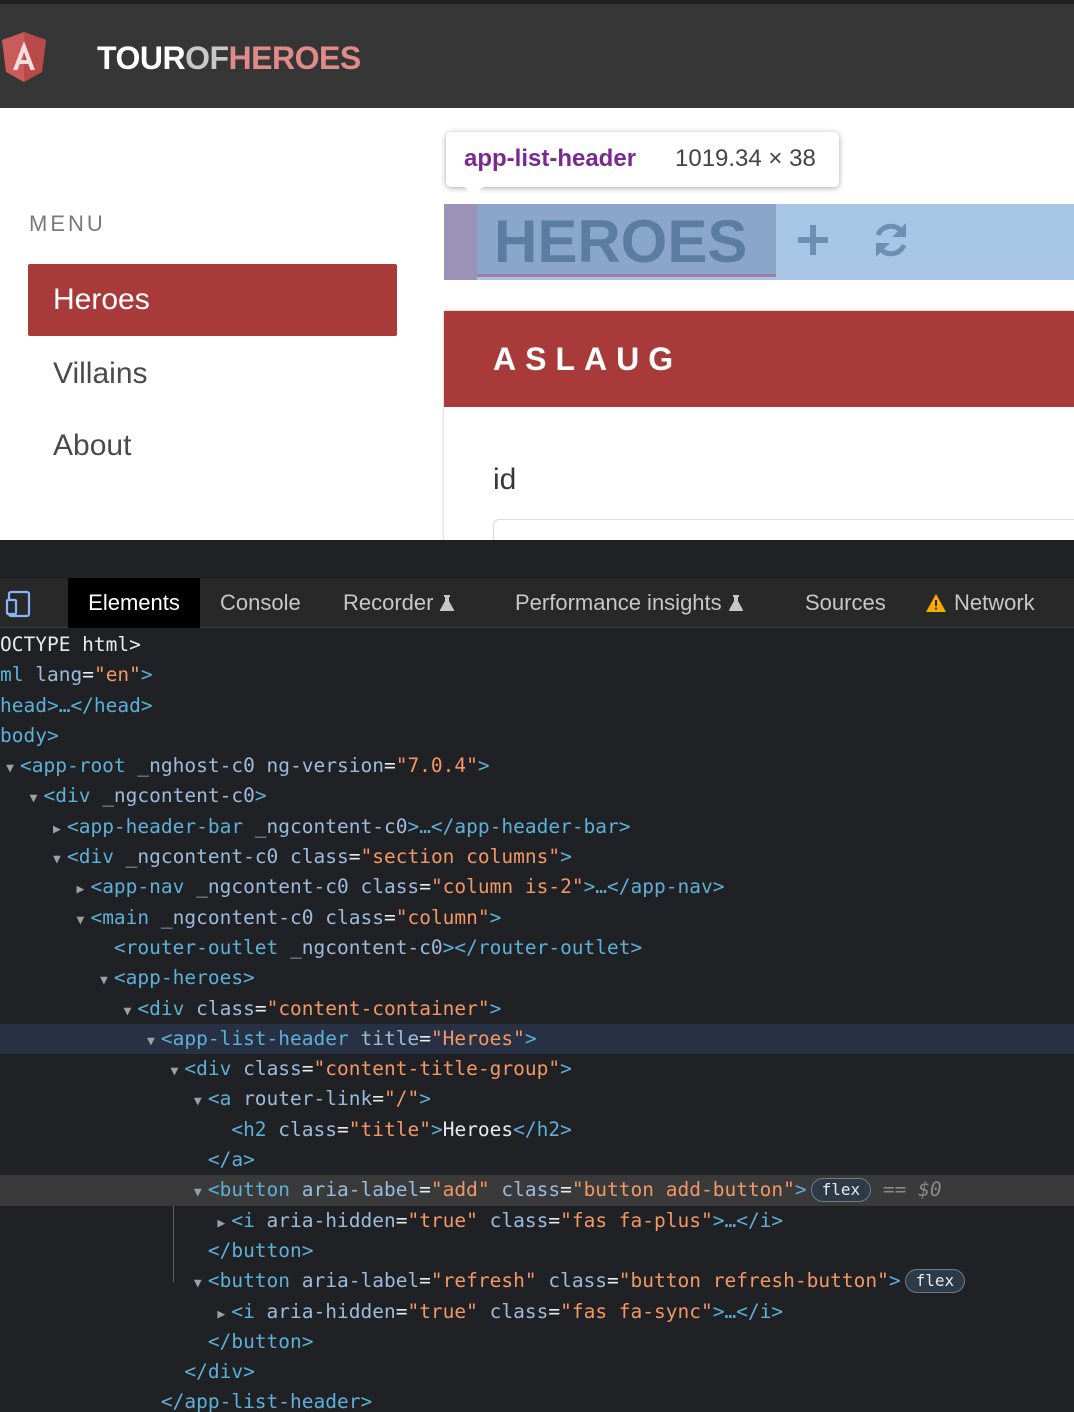 Image resolution: width=1074 pixels, height=1412 pixels. I want to click on highlight-margin, so click(460, 242).